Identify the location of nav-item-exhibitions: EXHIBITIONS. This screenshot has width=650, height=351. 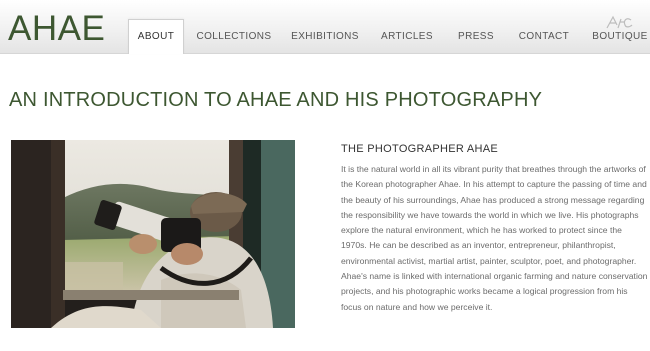
(325, 37).